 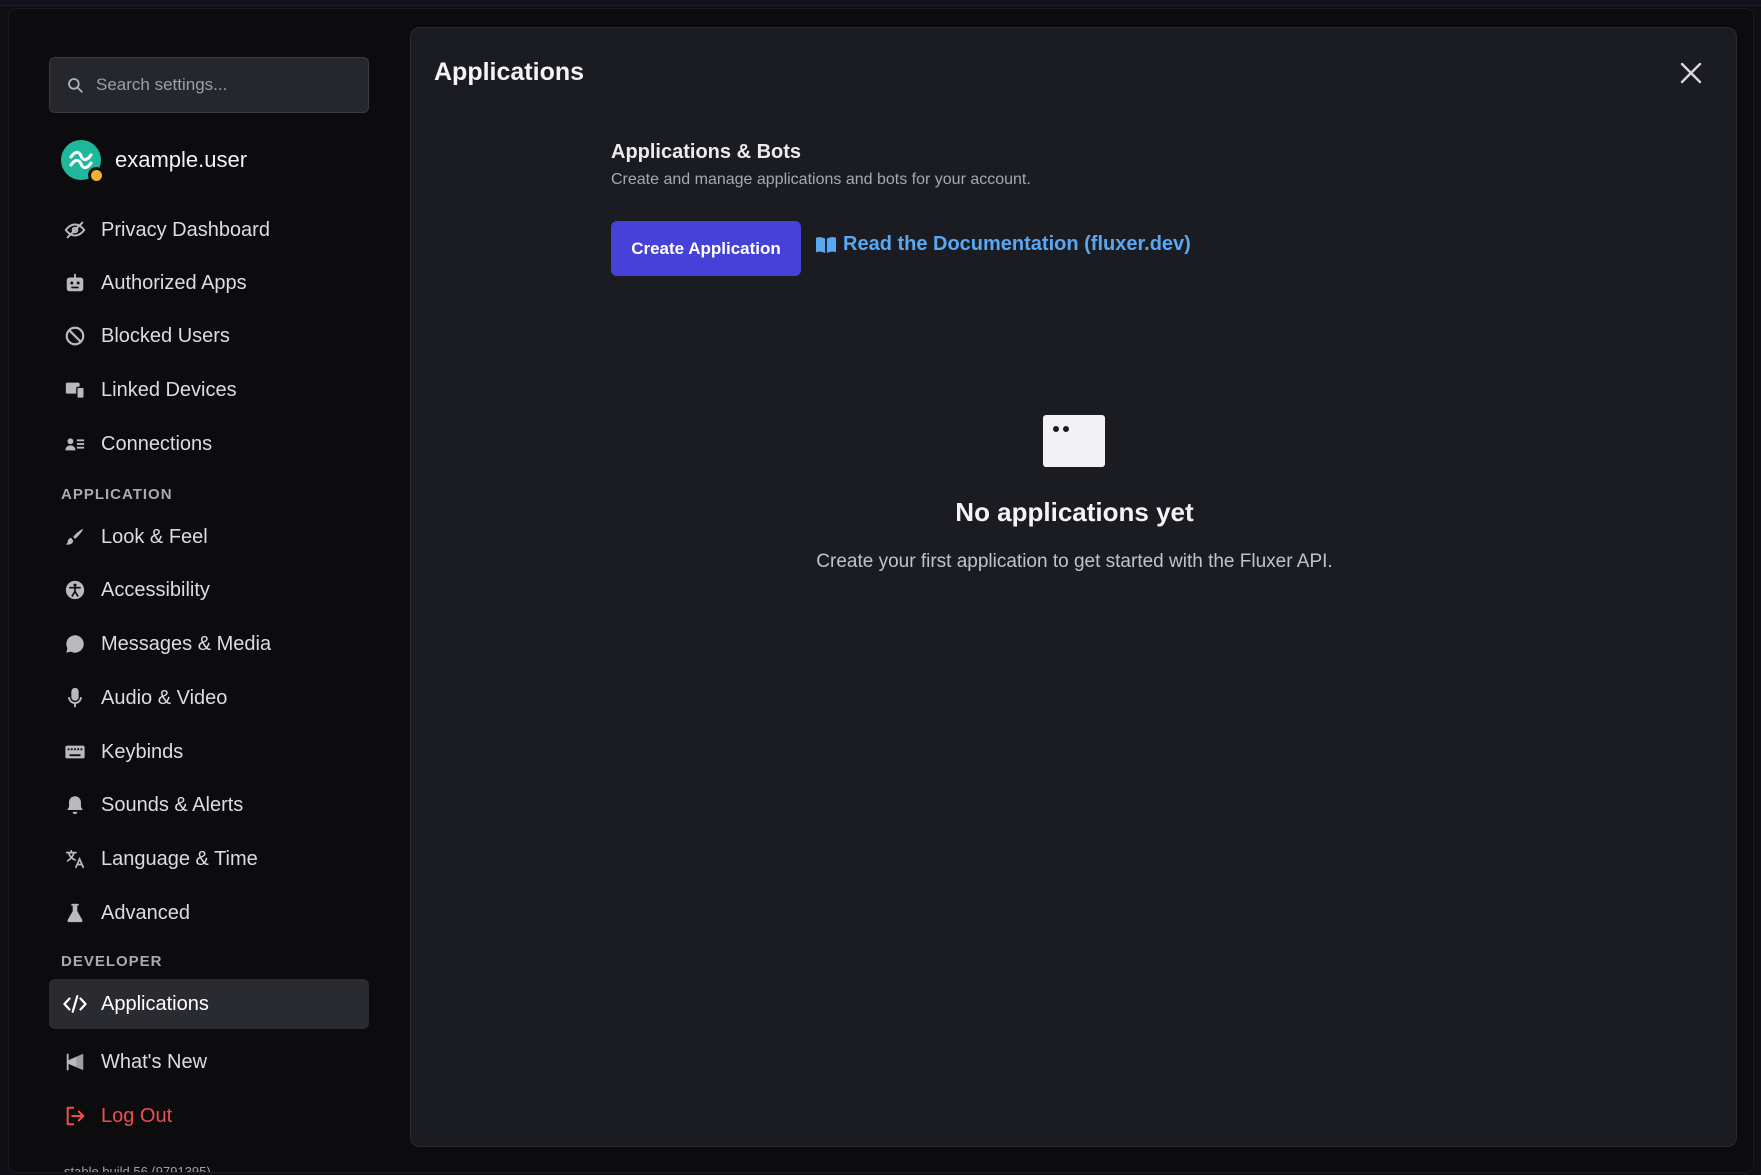 I want to click on sidebar-item-keybinds: Keybinds, so click(x=209, y=752).